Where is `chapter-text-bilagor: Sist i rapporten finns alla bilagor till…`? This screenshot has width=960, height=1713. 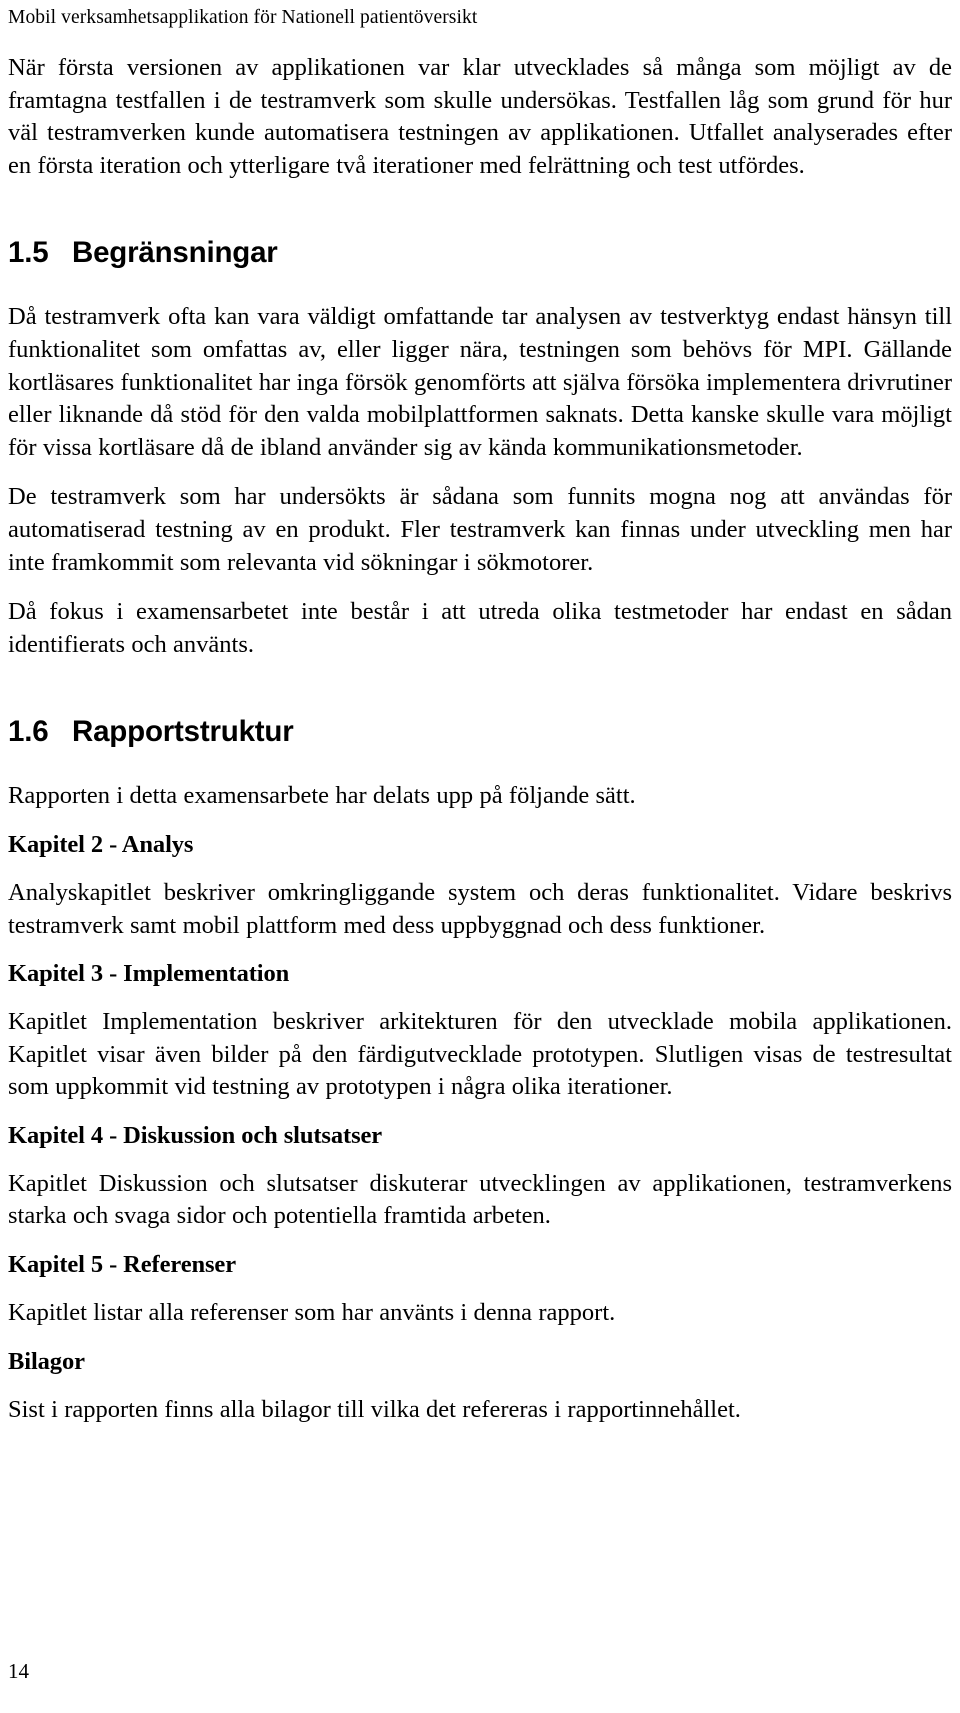 chapter-text-bilagor: Sist i rapporten finns alla bilagor till… is located at coordinates (374, 1409).